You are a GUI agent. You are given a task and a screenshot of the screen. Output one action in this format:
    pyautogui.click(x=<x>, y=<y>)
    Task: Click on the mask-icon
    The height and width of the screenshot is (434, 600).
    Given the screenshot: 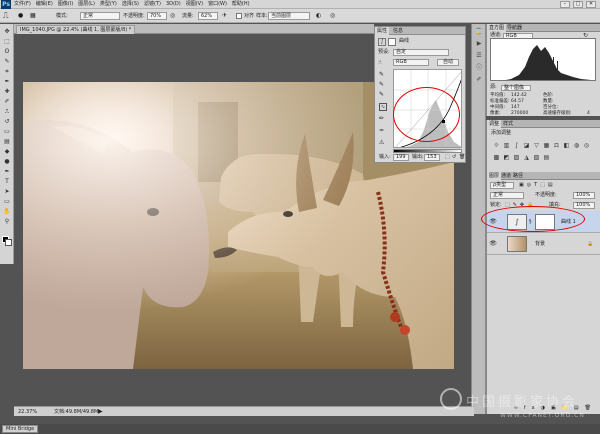 What is the action you would take?
    pyautogui.click(x=392, y=42)
    